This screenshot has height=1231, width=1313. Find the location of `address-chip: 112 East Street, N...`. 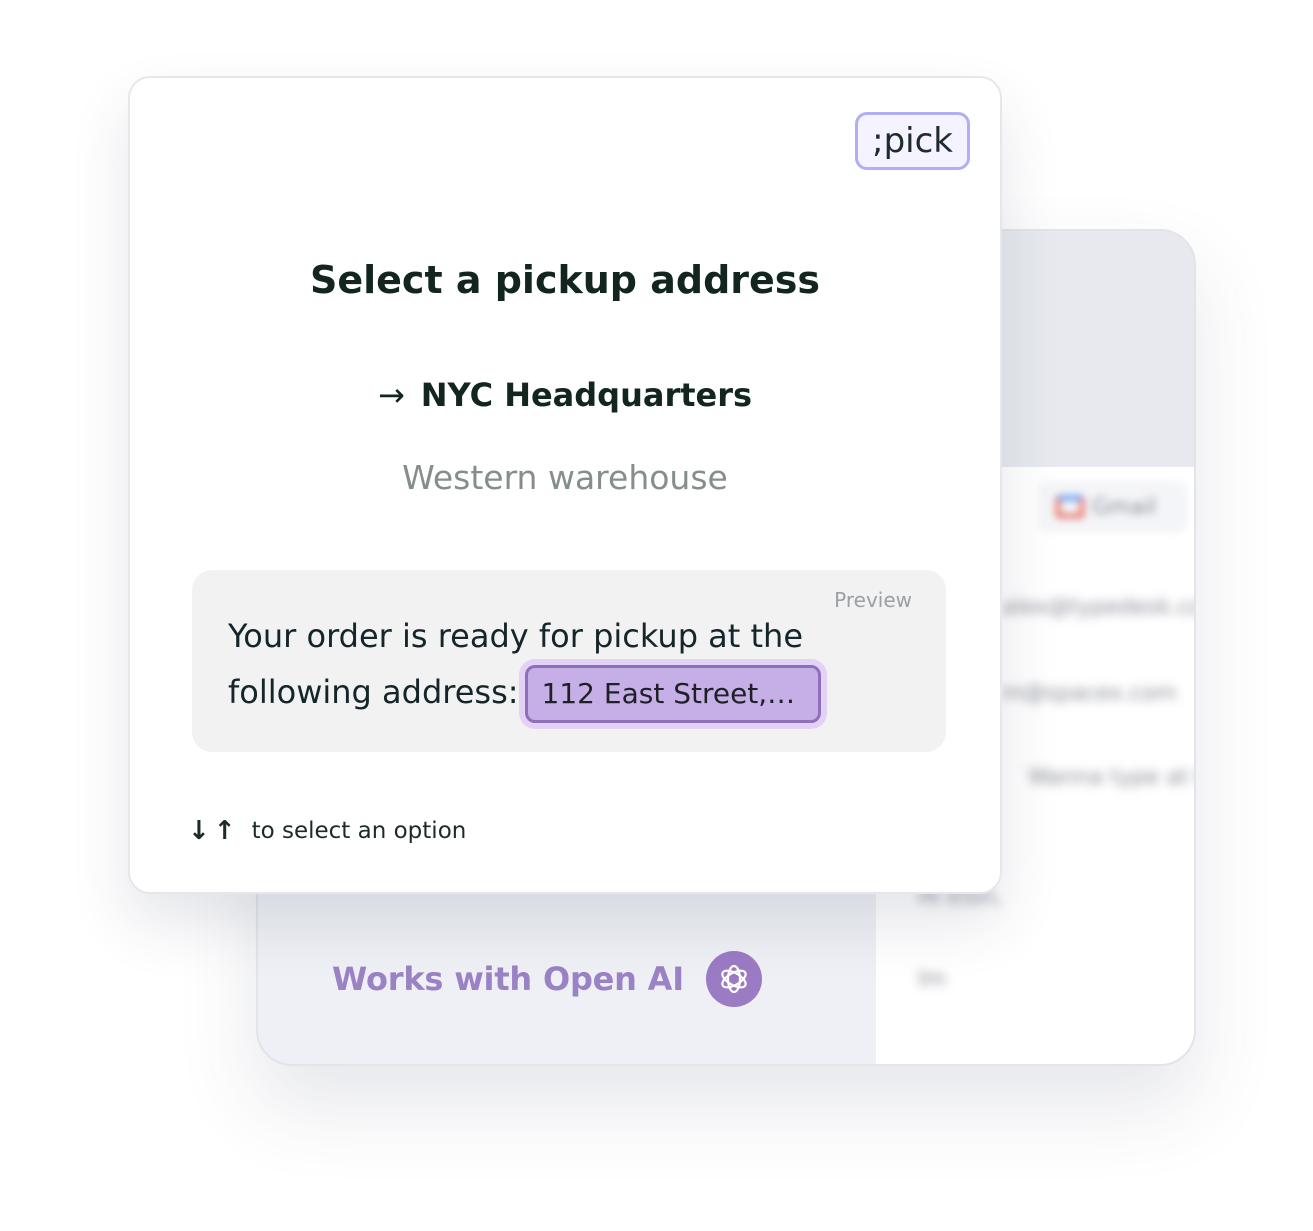

address-chip: 112 East Street, N... is located at coordinates (672, 694).